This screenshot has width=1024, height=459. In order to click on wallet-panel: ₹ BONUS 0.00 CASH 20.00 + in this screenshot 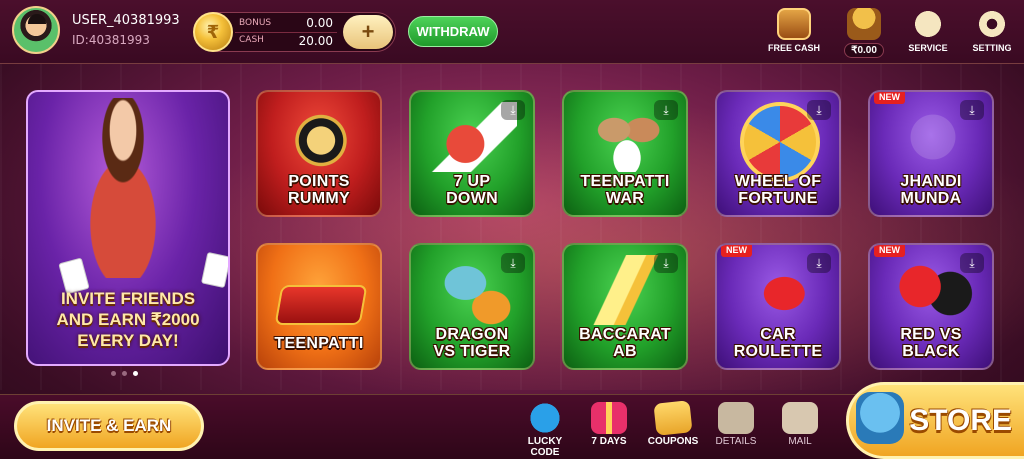, I will do `click(294, 32)`.